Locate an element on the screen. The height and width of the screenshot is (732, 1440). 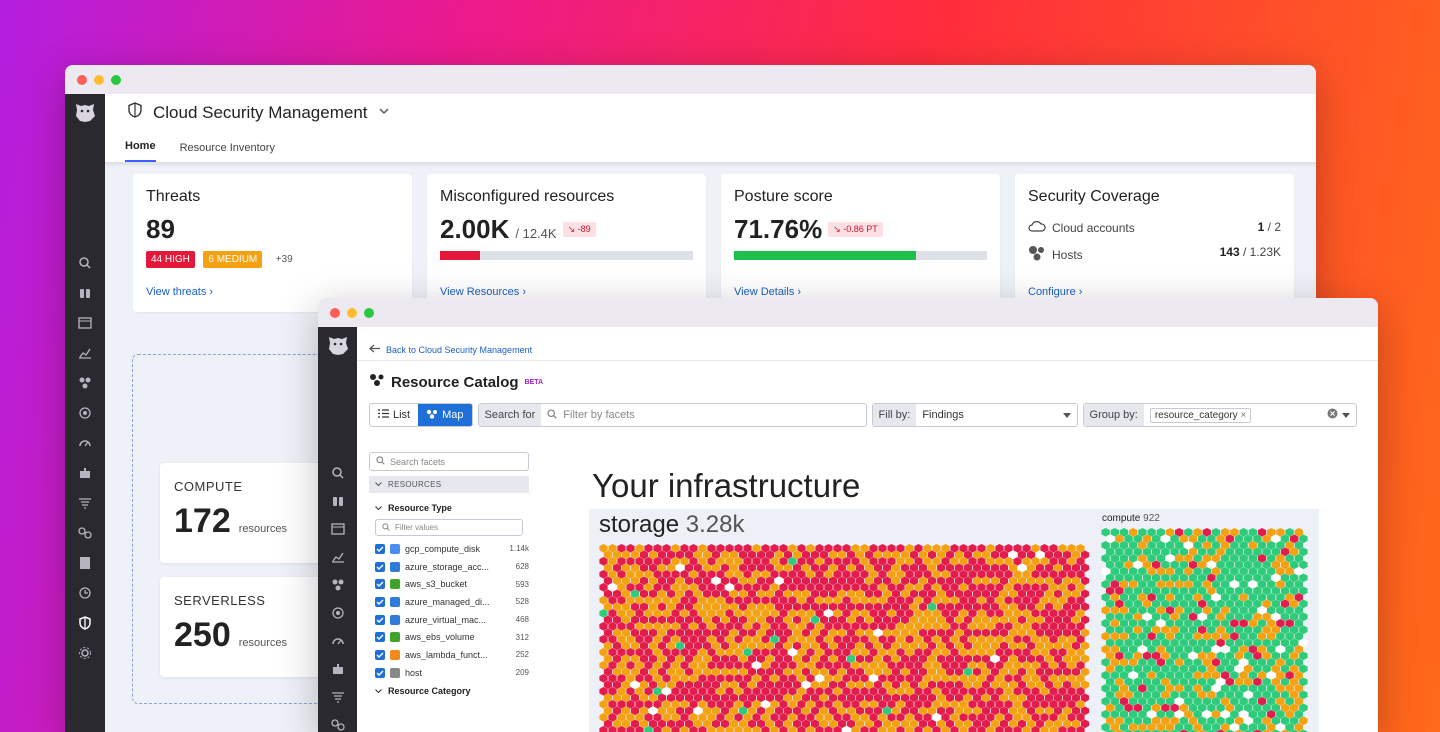
tab-resource-inventory: Resource Inventory is located at coordinates (227, 152).